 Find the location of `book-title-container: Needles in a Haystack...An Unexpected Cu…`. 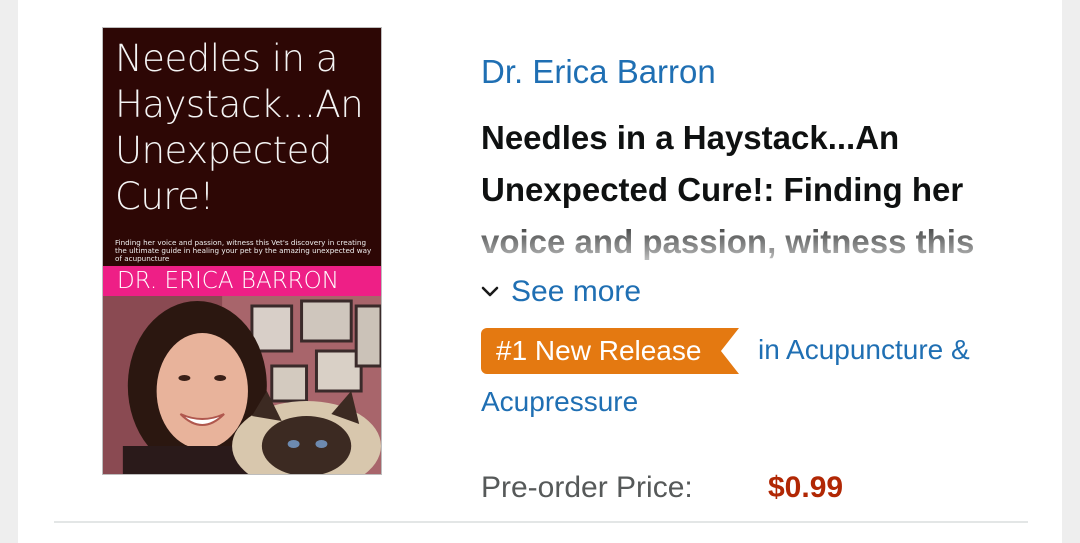

book-title-container: Needles in a Haystack...An Unexpected Cu… is located at coordinates (761, 188).